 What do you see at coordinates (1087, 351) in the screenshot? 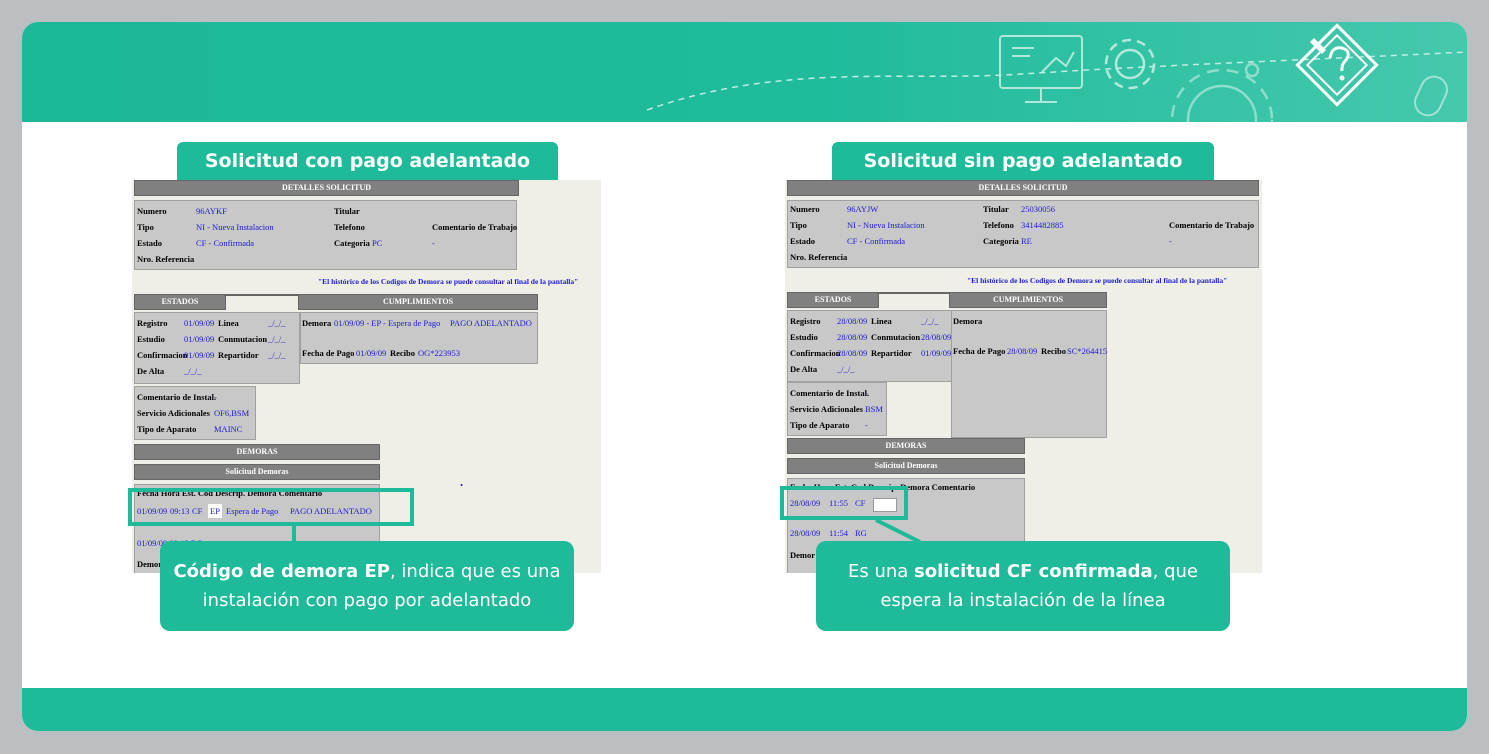
I see `recibo-value: SC*264415` at bounding box center [1087, 351].